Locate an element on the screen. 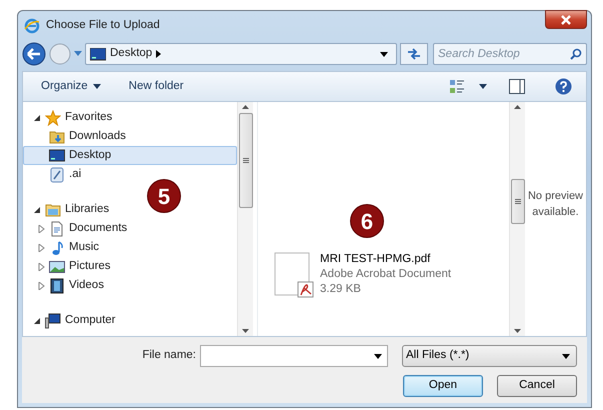 The image size is (603, 410). search-field: Search Desktop is located at coordinates (510, 54).